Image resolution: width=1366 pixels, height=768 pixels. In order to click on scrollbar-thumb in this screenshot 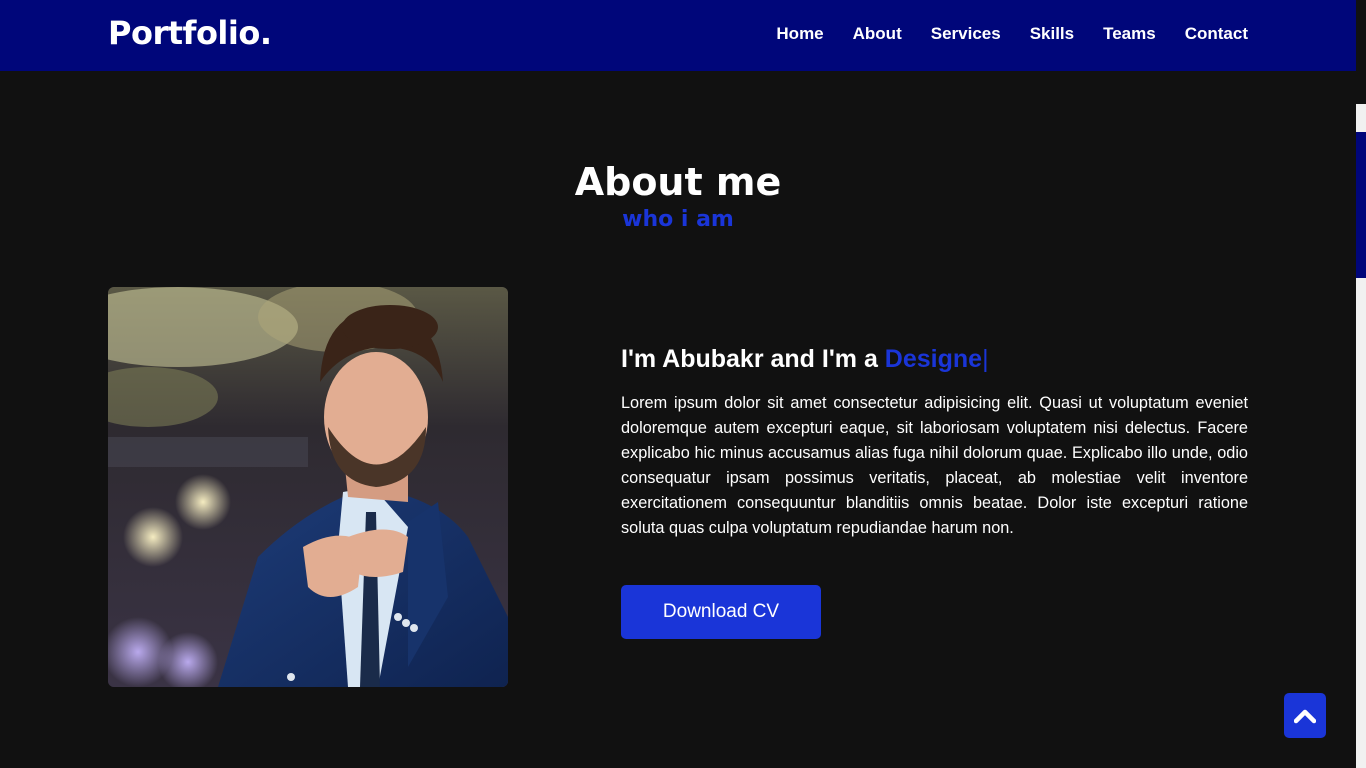, I will do `click(1361, 205)`.